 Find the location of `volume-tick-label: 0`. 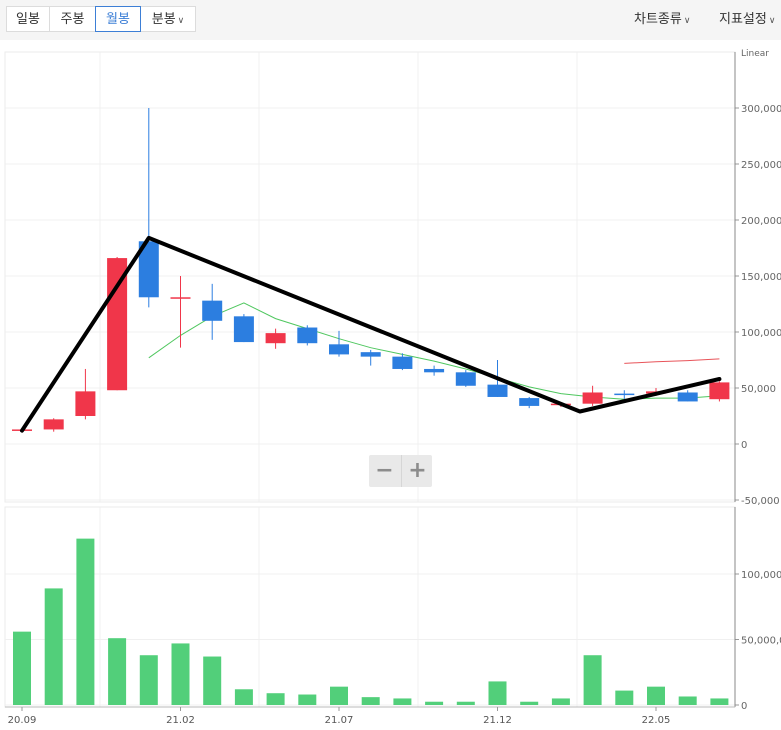

volume-tick-label: 0 is located at coordinates (744, 706).